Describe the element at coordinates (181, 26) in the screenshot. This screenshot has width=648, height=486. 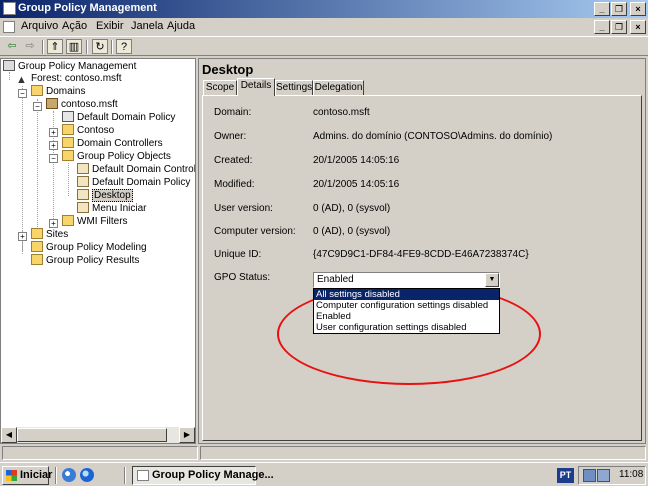
I see `menu-ajuda: Ajuda` at that location.